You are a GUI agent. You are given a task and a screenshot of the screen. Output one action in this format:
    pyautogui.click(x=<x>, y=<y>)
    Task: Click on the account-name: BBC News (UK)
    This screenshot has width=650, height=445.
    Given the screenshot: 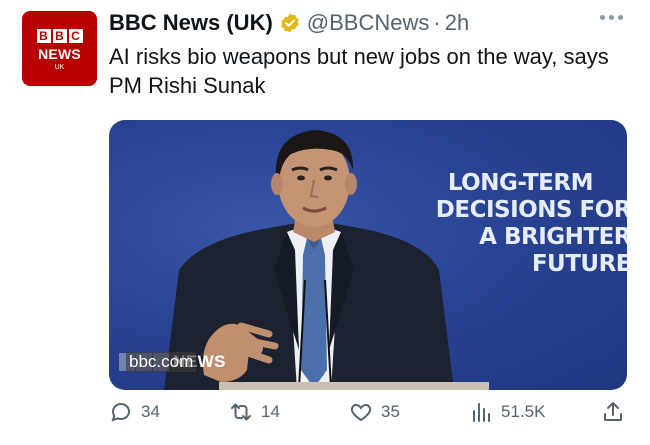 What is the action you would take?
    pyautogui.click(x=191, y=23)
    